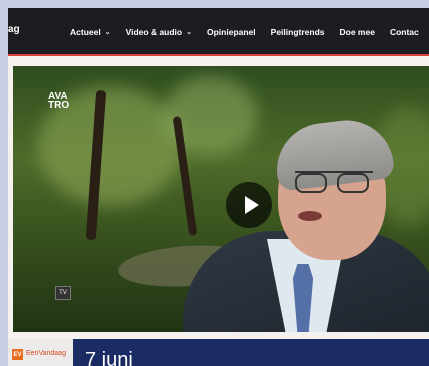 This screenshot has height=366, width=429. Describe the element at coordinates (109, 357) in the screenshot. I see `date-text: 7 juni` at that location.